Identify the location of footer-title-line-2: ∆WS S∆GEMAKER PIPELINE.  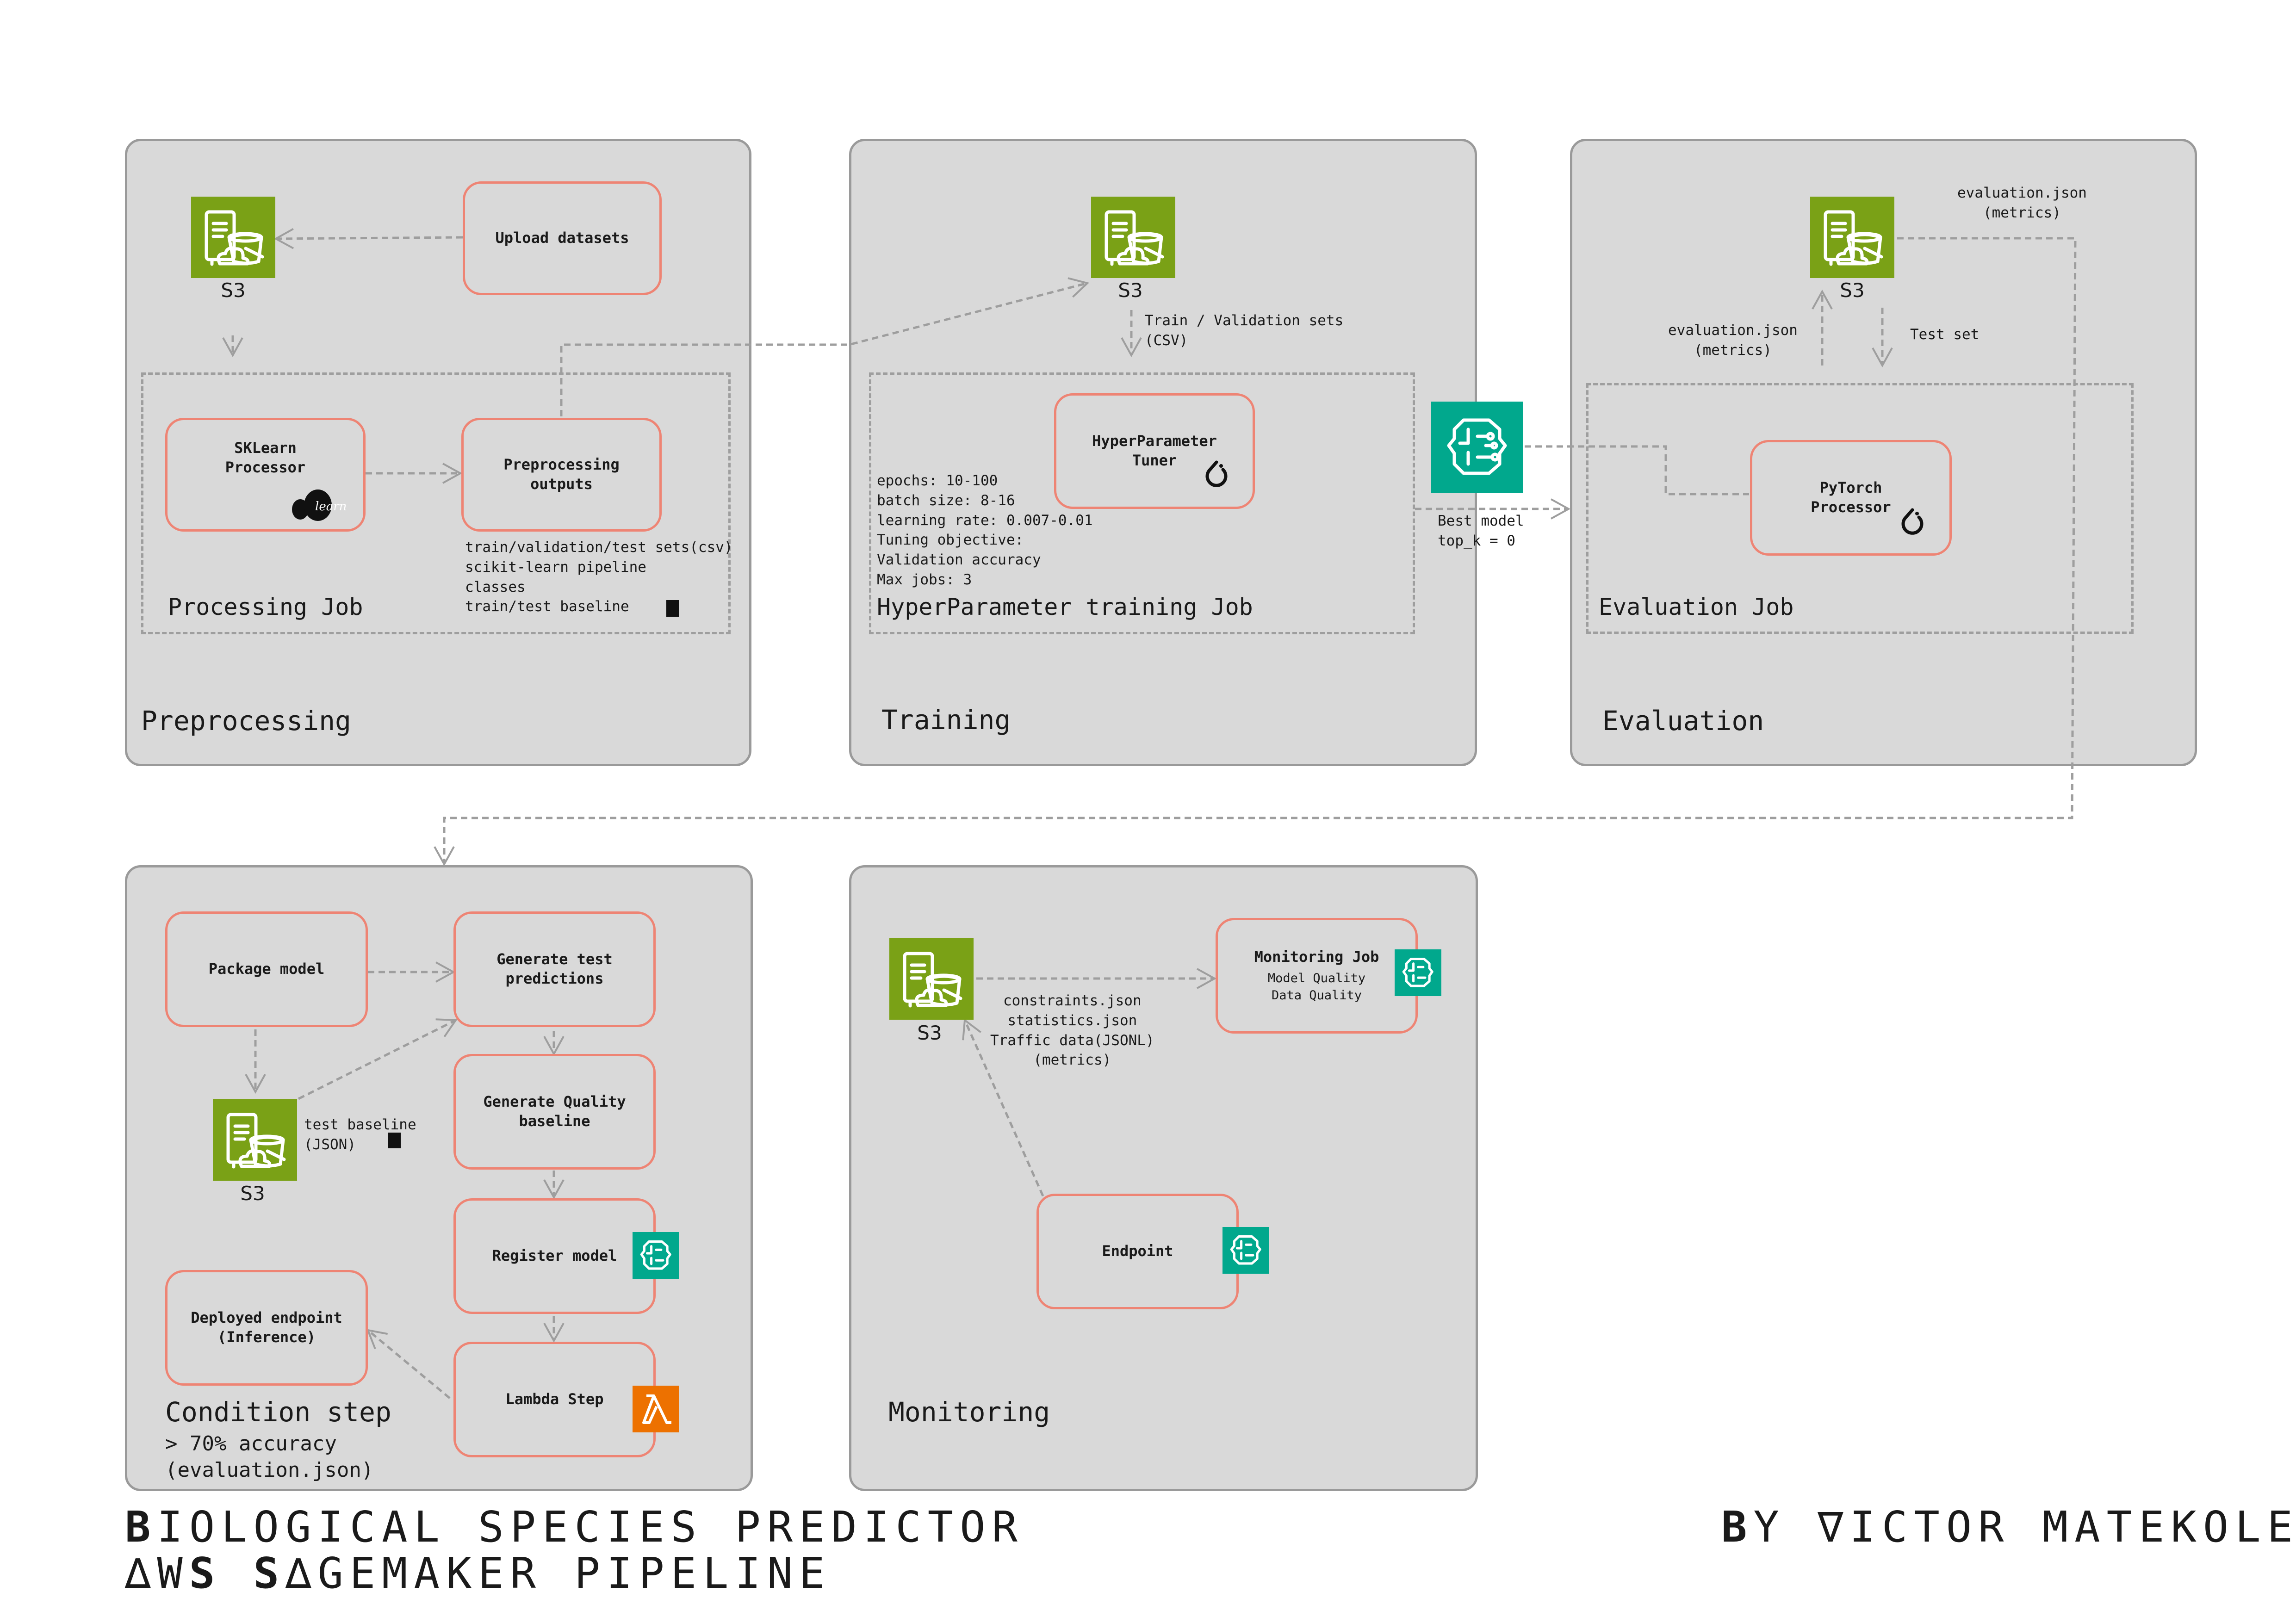
(479, 1573).